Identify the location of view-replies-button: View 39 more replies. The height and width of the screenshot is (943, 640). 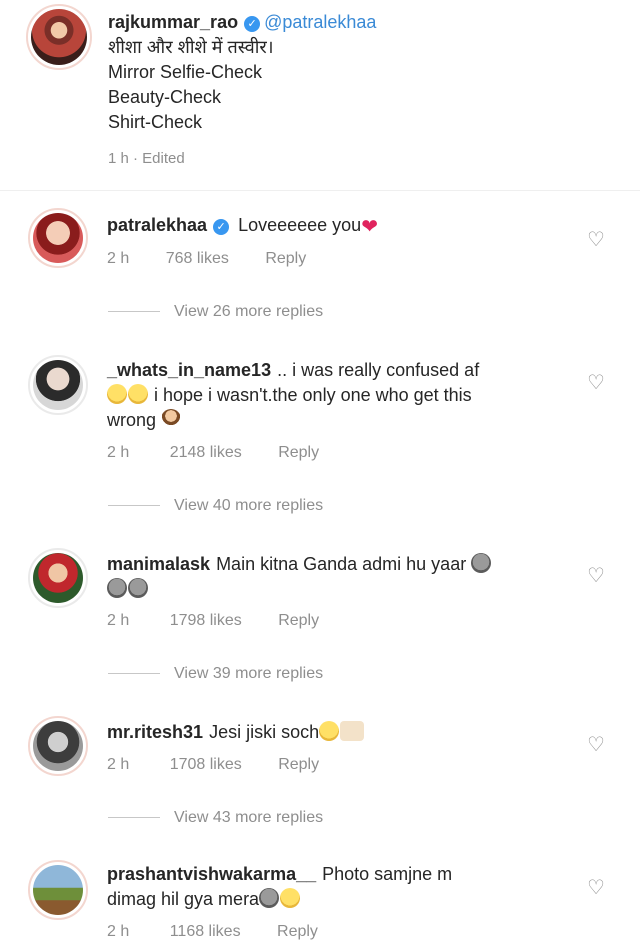
(215, 674).